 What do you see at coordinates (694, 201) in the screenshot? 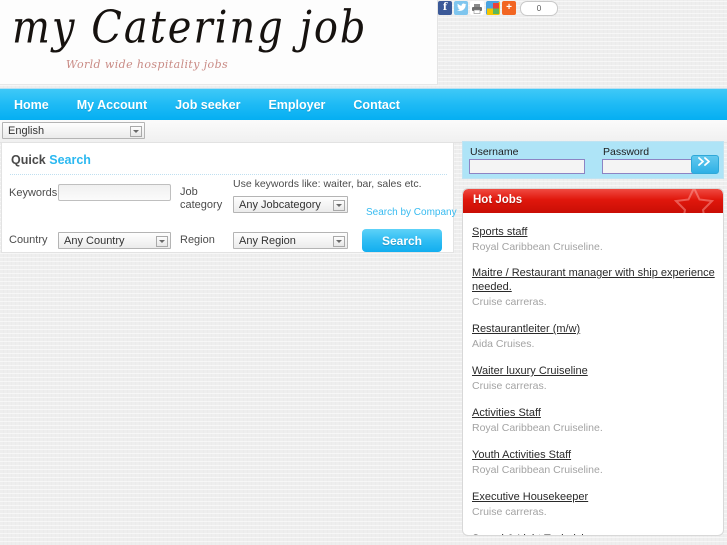
I see `star-icon` at bounding box center [694, 201].